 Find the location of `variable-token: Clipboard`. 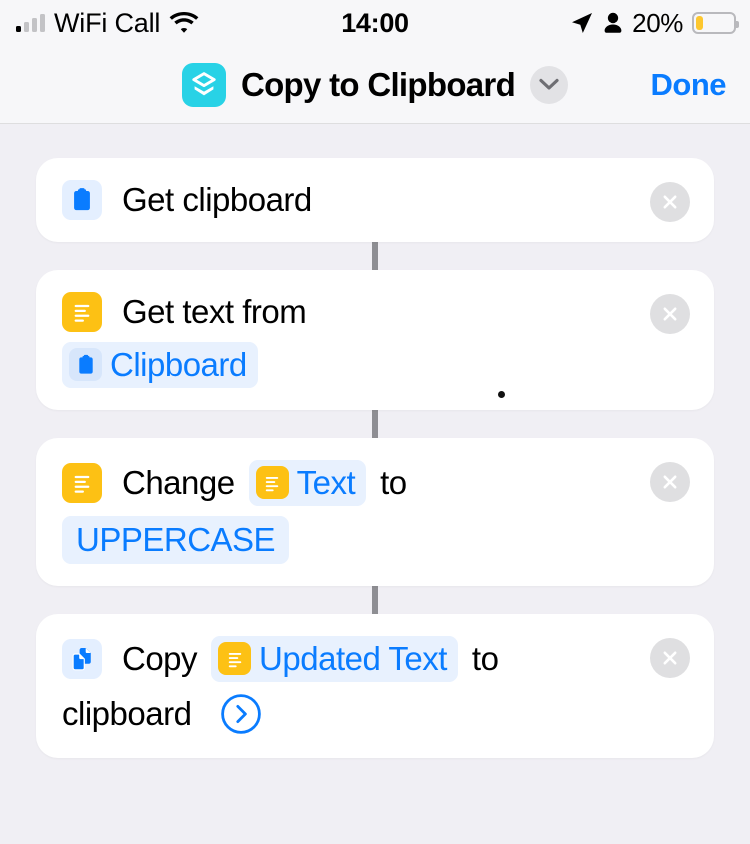

variable-token: Clipboard is located at coordinates (160, 365).